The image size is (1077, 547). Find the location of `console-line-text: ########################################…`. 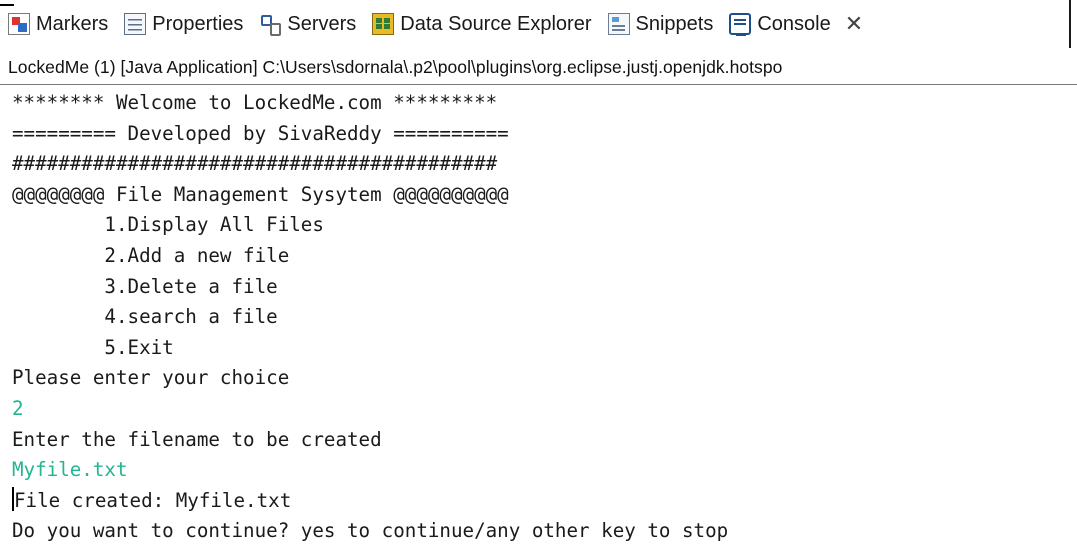

console-line-text: ########################################… is located at coordinates (255, 164).